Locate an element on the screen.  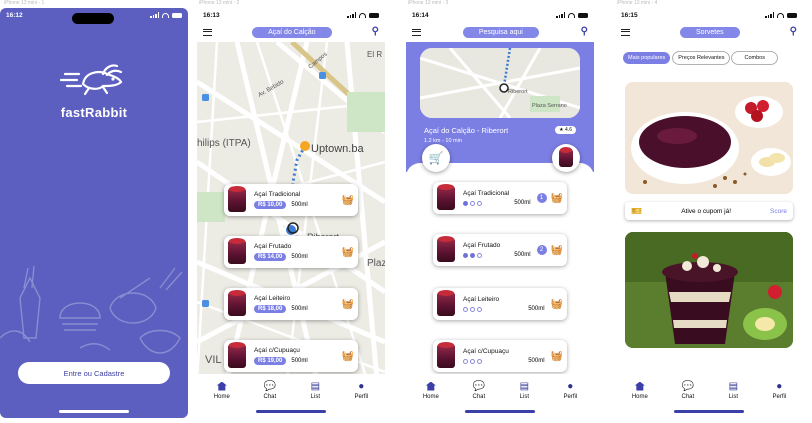
frame-label: iPhone 13 mini - 1 is located at coordinates (24, 3).